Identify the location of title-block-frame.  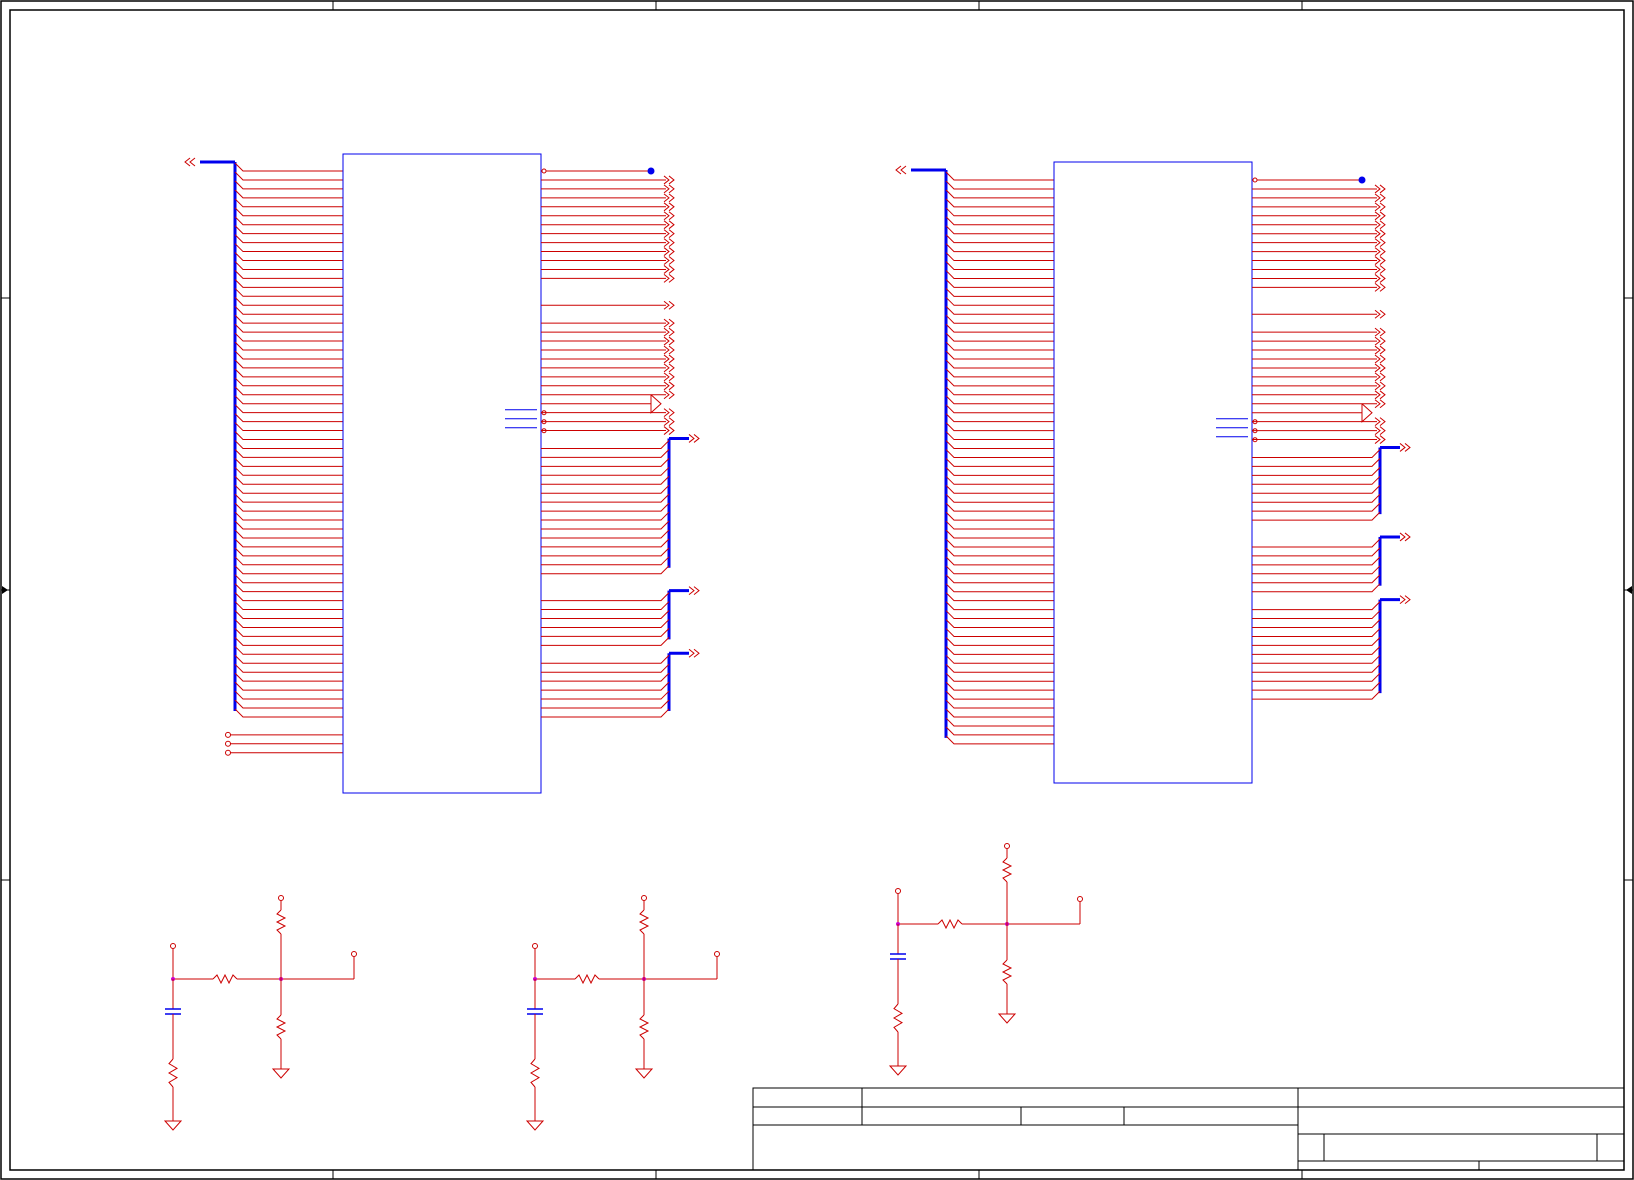
(1188, 1129).